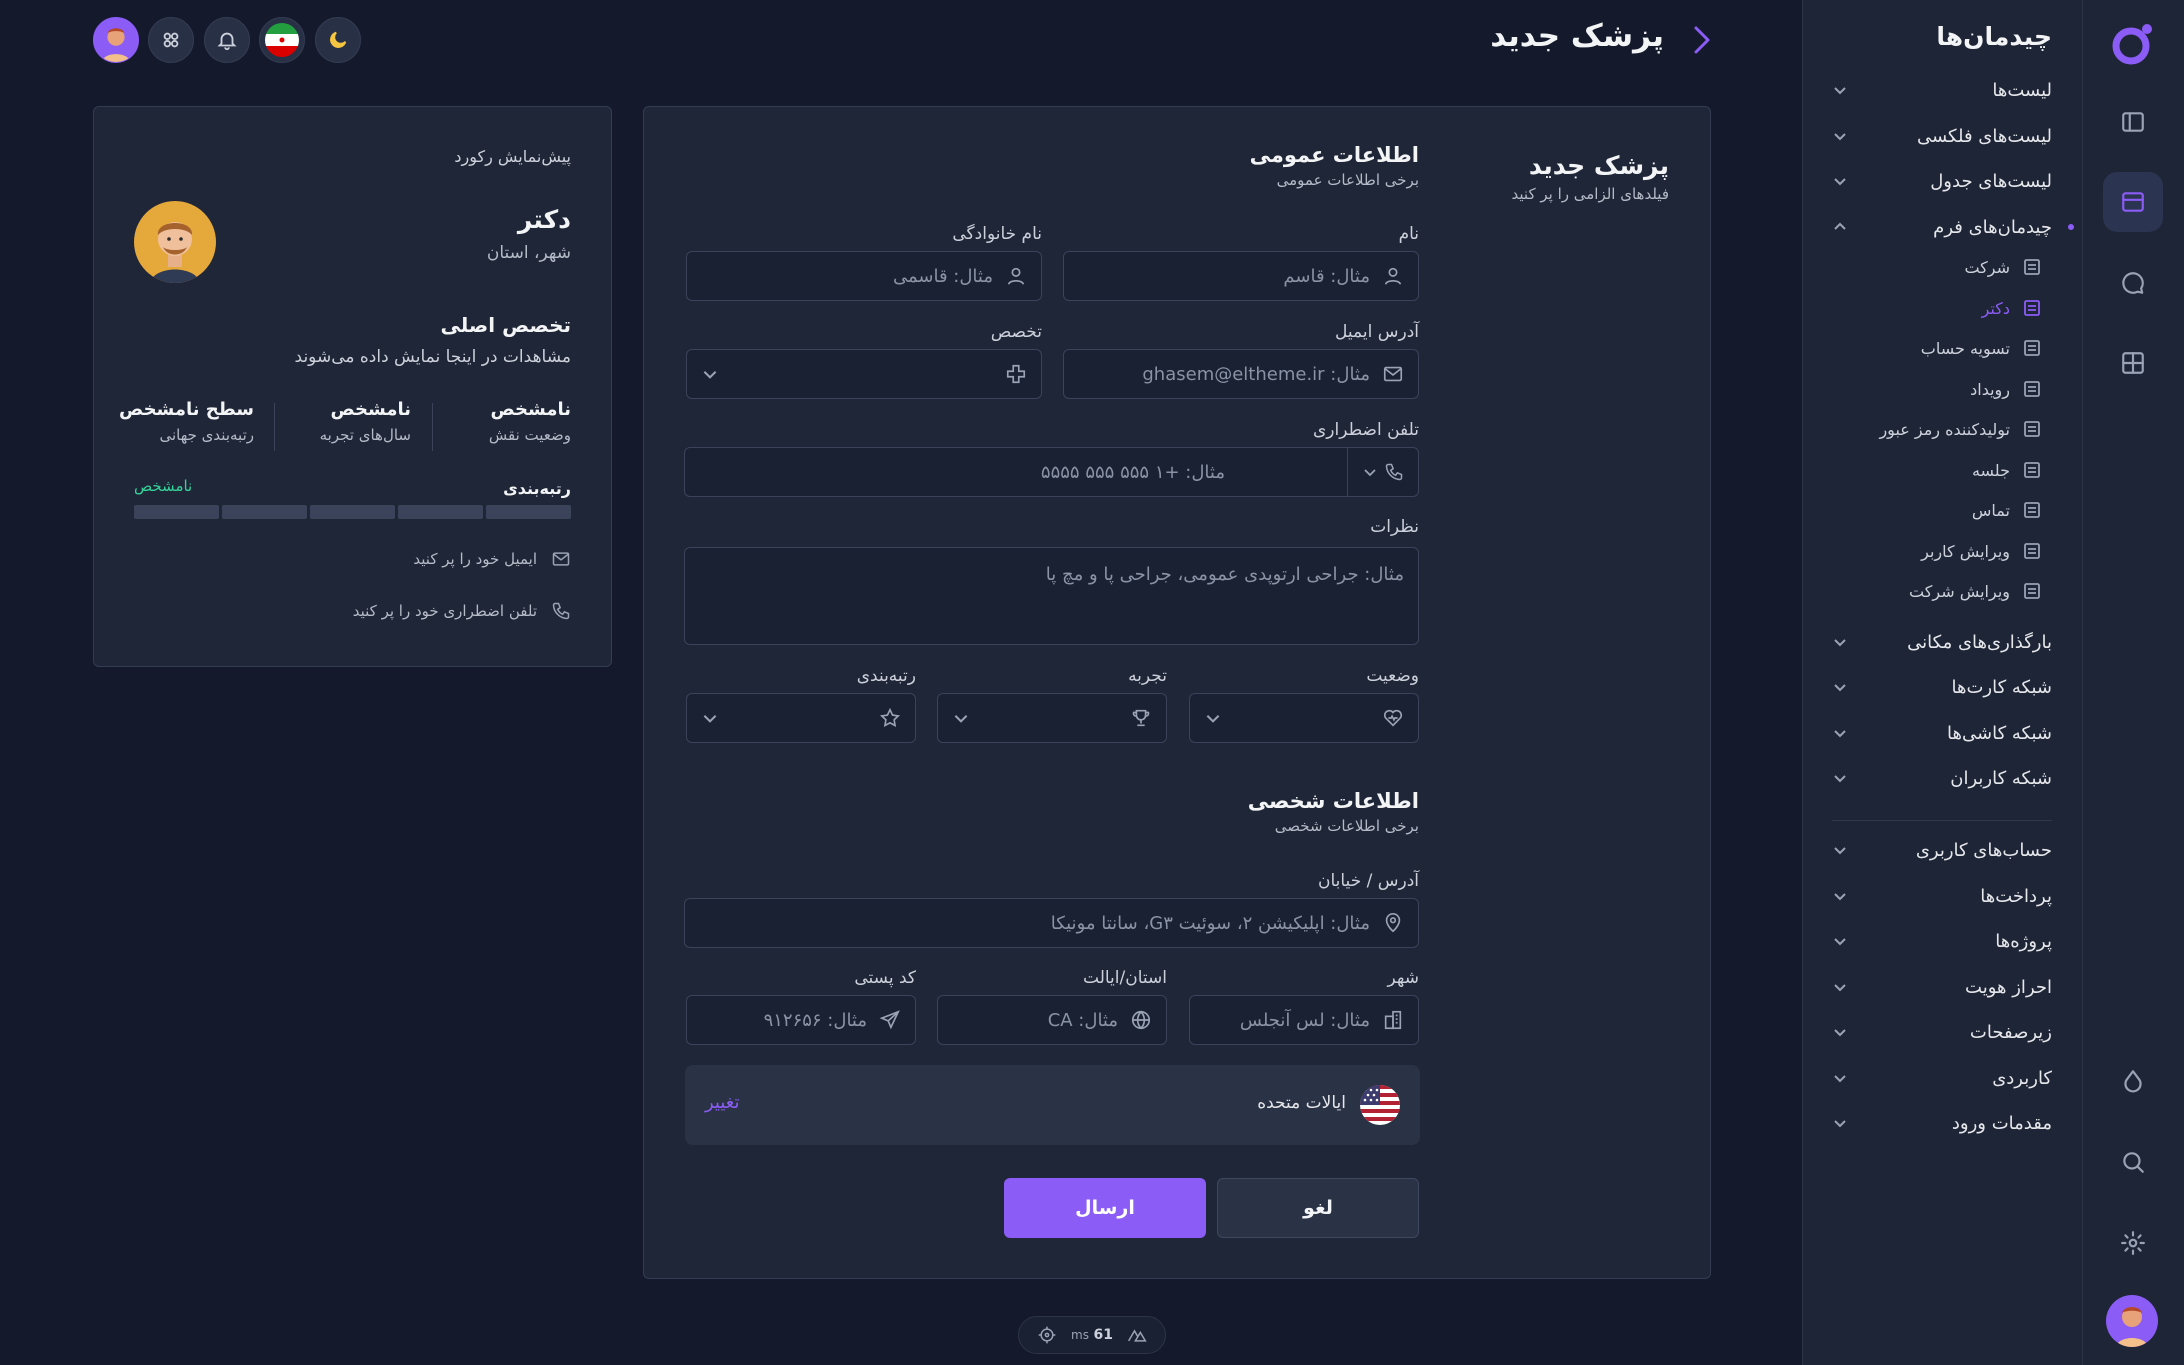 Image resolution: width=2184 pixels, height=1365 pixels. What do you see at coordinates (1981, 348) in the screenshot?
I see `sub-item-checkout: تسویه حساب` at bounding box center [1981, 348].